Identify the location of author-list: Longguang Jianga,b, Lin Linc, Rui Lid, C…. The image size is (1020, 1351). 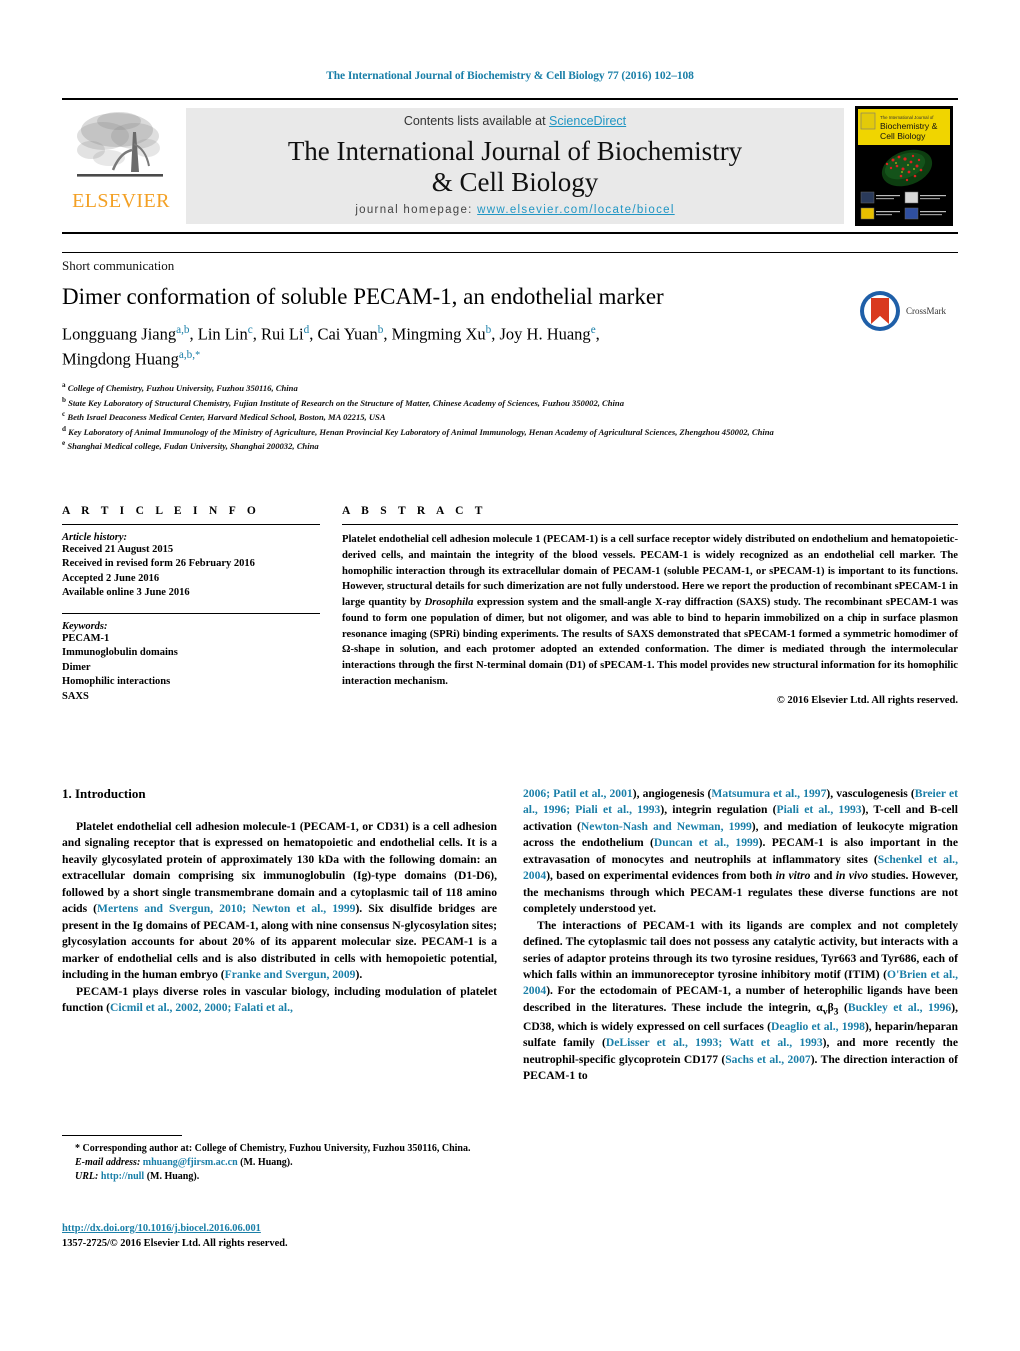
(331, 346).